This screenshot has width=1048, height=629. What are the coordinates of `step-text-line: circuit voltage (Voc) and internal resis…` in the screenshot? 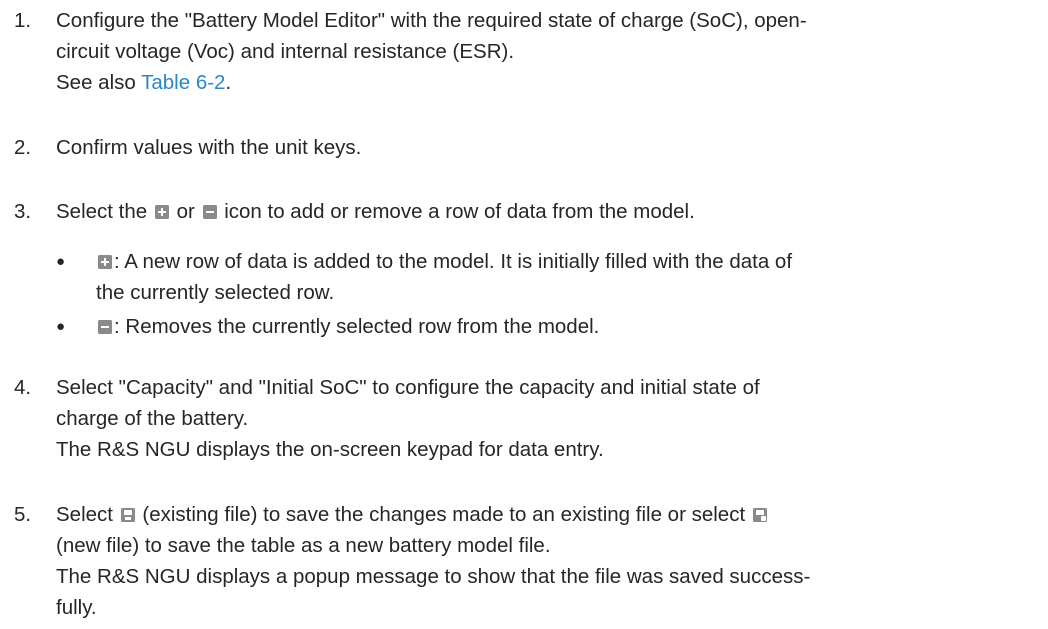 It's located at (285, 51).